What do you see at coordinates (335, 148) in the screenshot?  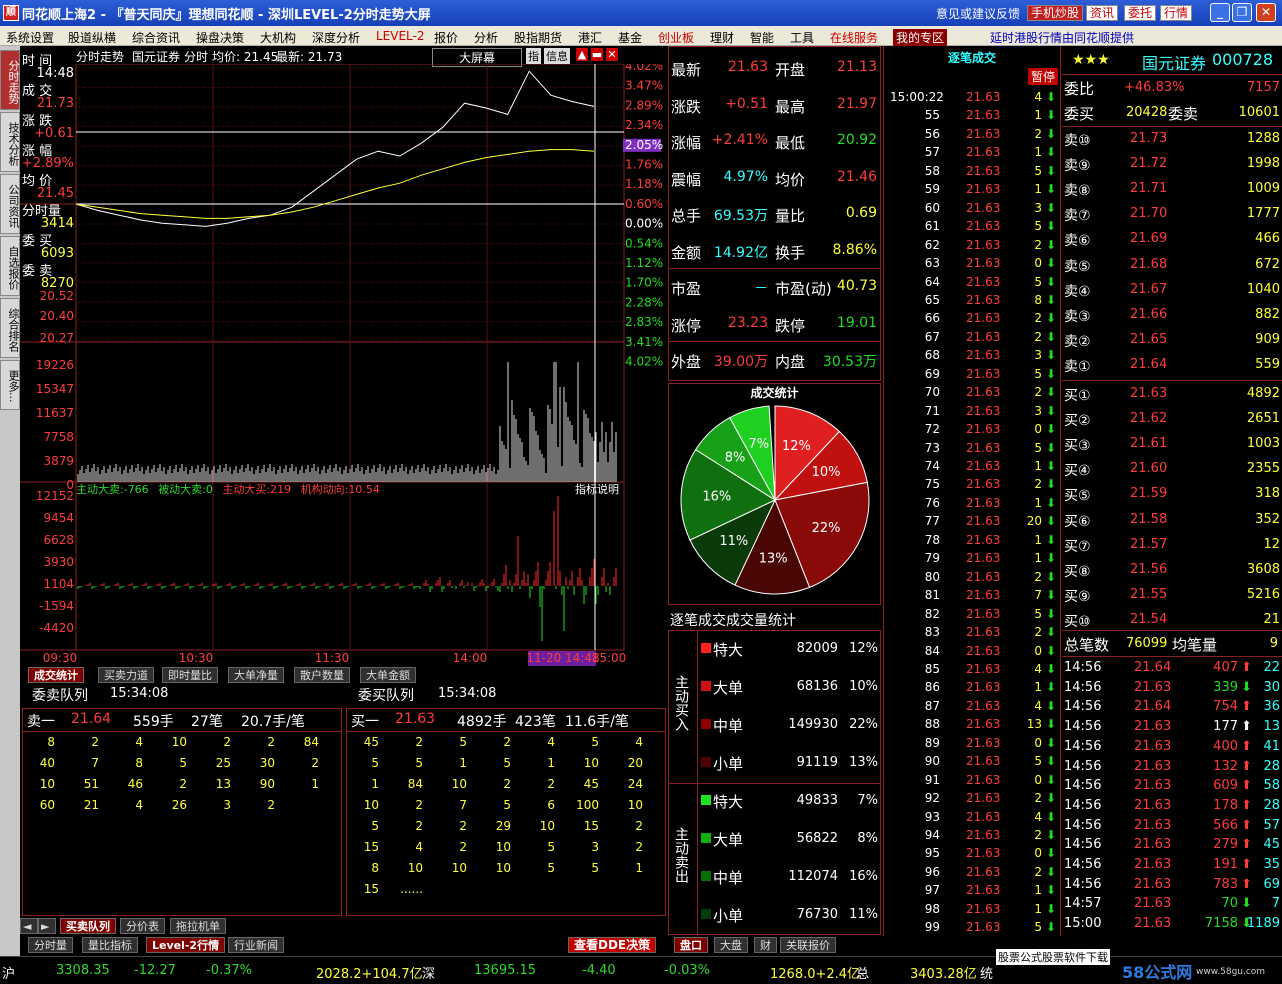 I see `price-line` at bounding box center [335, 148].